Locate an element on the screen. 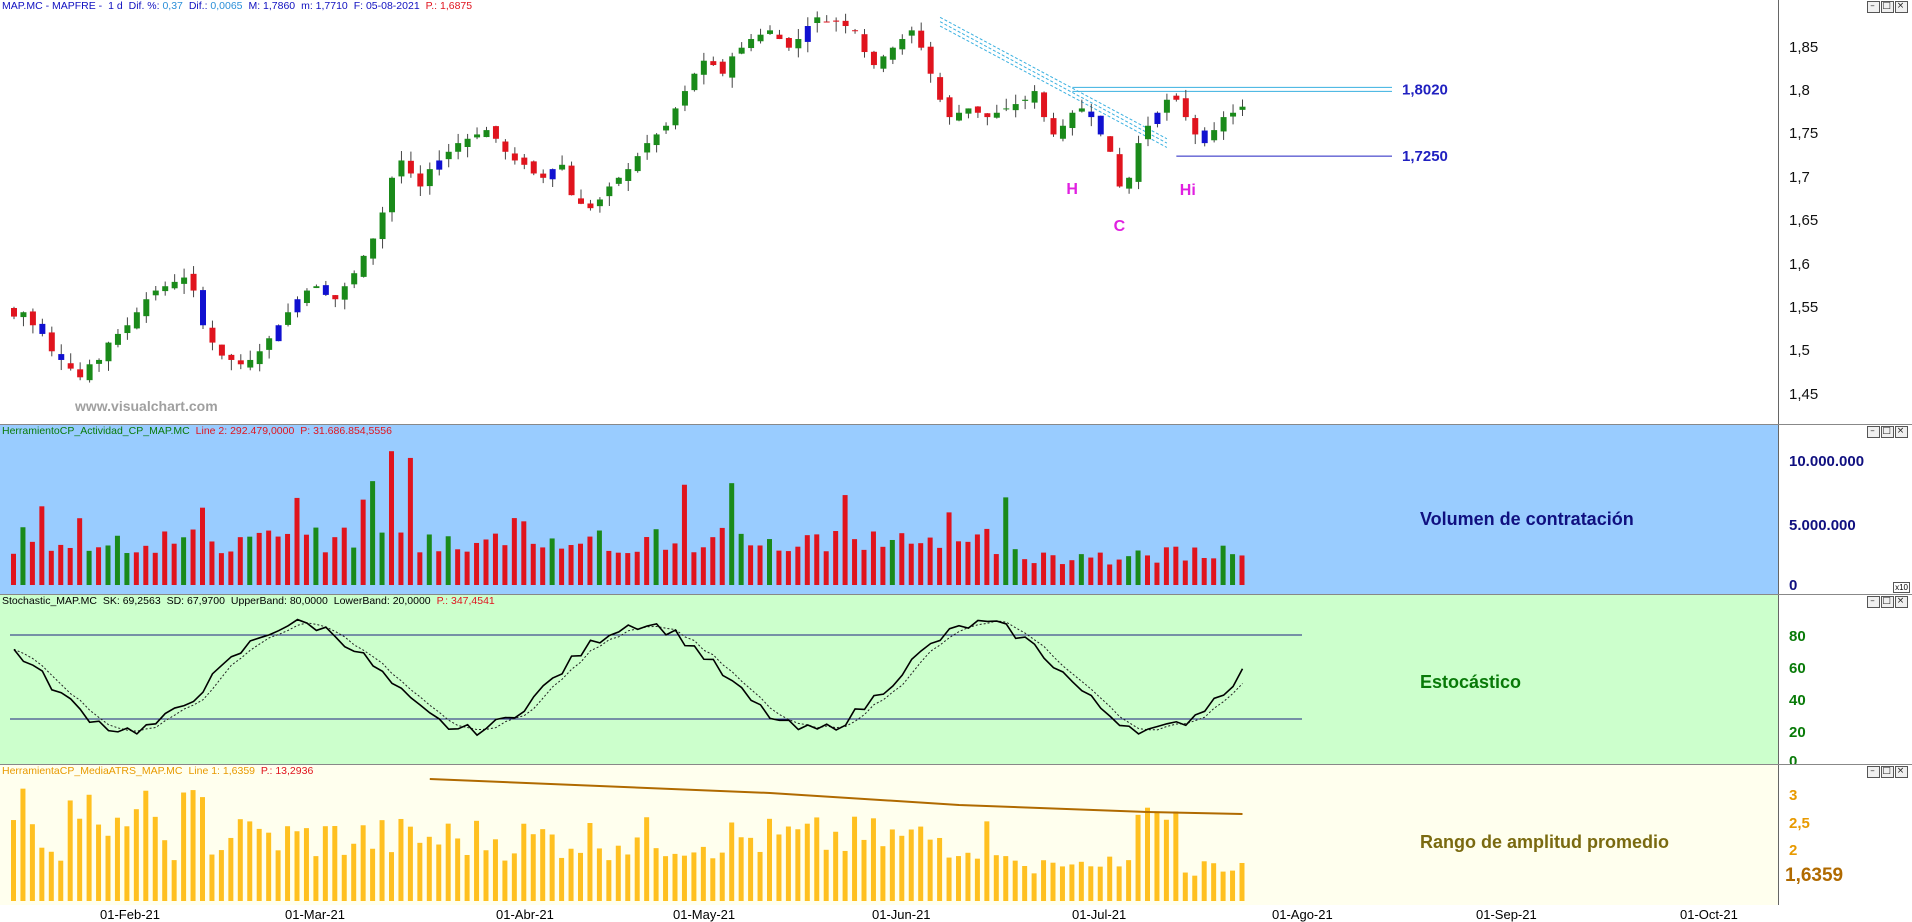  stochastic-p: P.: 347,4541 is located at coordinates (465, 601).